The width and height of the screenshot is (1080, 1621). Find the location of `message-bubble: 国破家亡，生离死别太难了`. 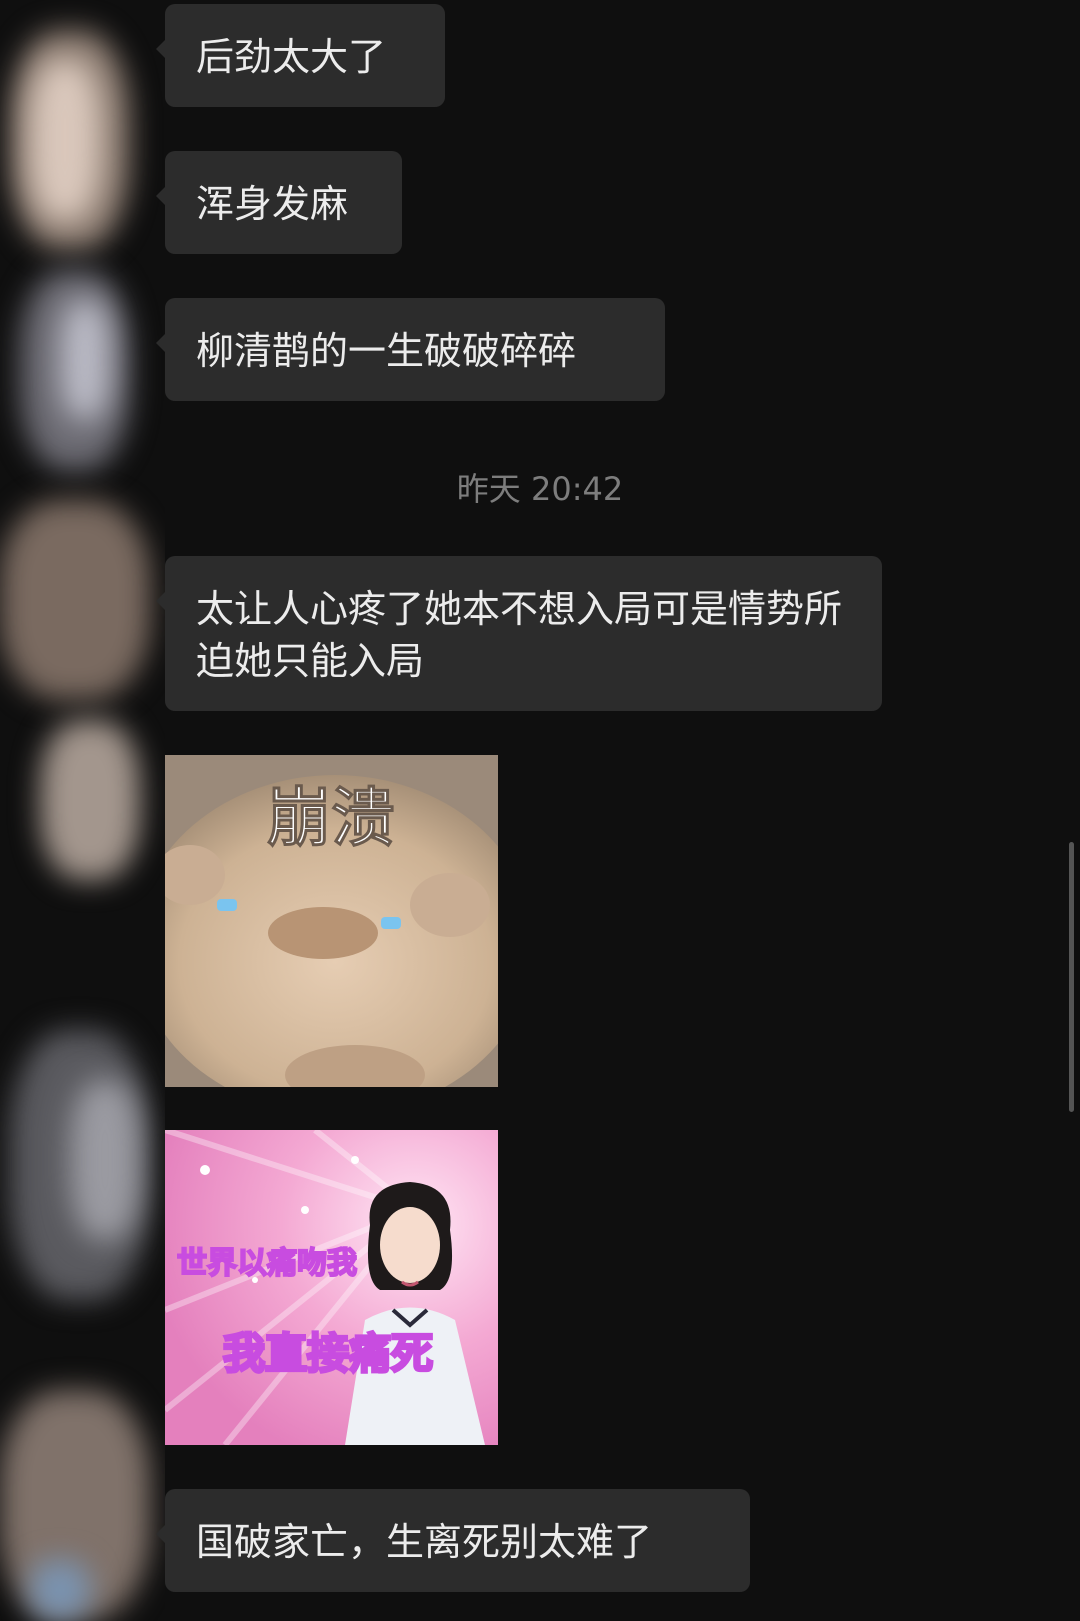

message-bubble: 国破家亡，生离死别太难了 is located at coordinates (453, 1540).